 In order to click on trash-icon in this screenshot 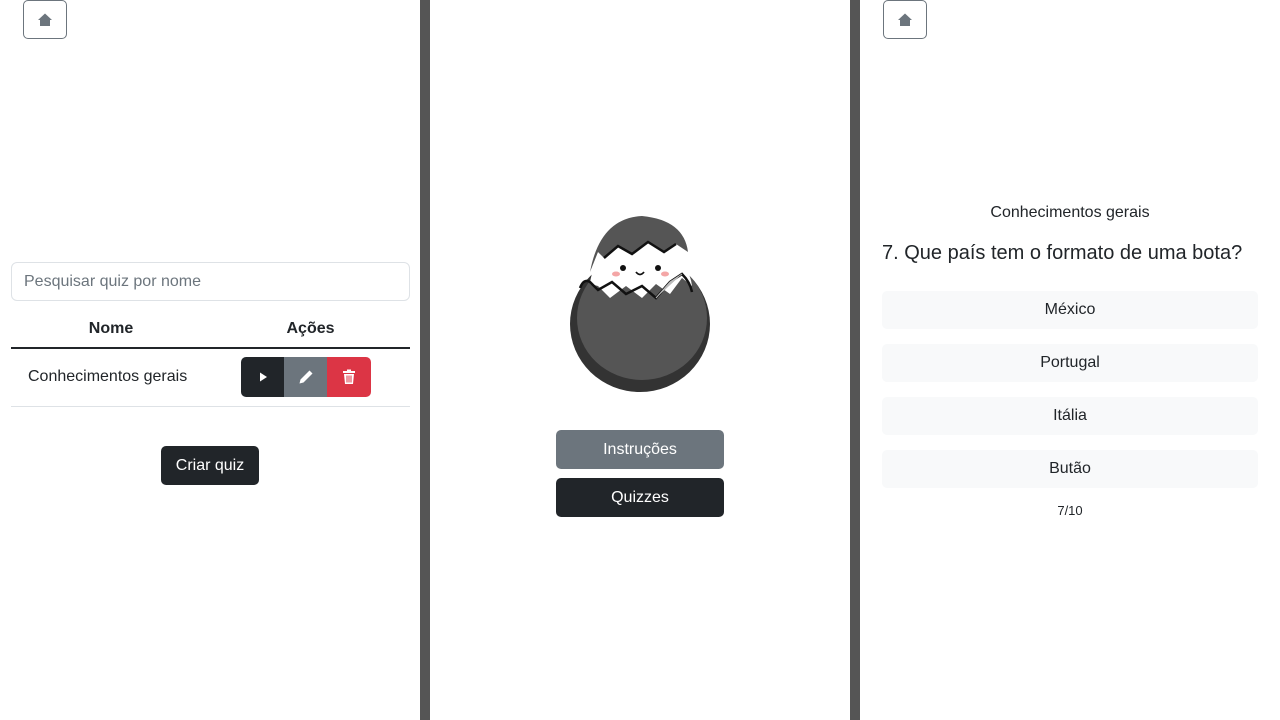, I will do `click(349, 377)`.